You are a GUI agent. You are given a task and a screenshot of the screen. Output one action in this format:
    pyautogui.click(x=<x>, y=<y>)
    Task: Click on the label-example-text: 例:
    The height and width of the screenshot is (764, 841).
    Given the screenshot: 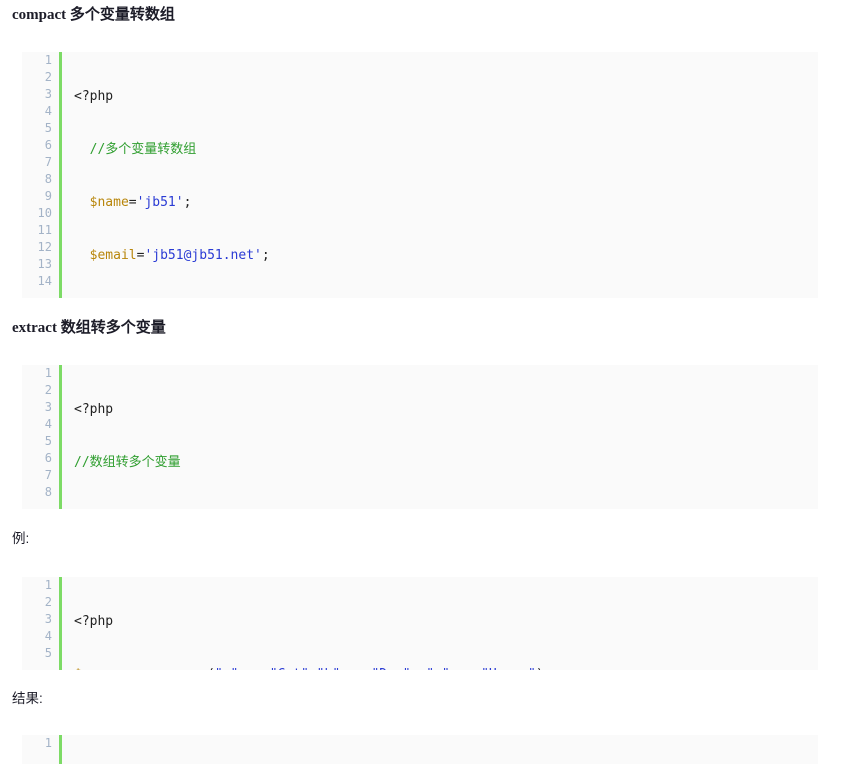 What is the action you would take?
    pyautogui.click(x=21, y=538)
    